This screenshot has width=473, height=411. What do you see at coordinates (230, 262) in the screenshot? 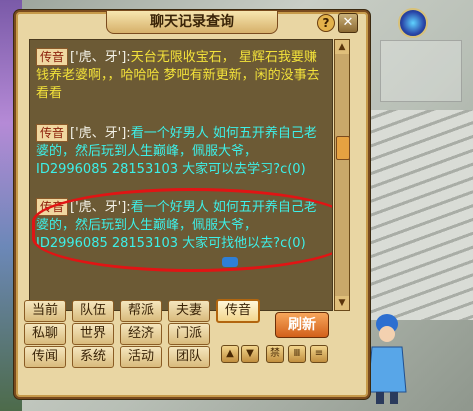
I see `speaker-icon` at bounding box center [230, 262].